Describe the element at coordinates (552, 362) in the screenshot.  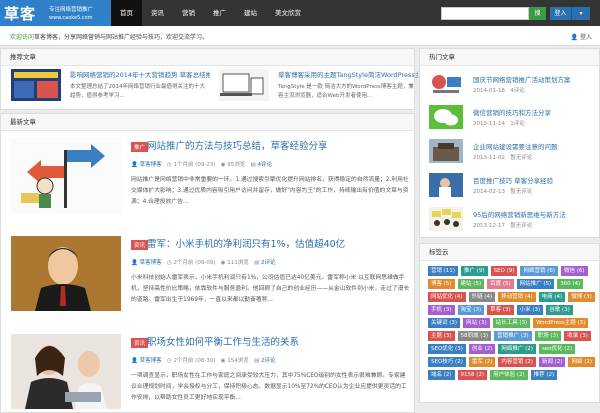
I see `tag-item: 新闻 (2)` at that location.